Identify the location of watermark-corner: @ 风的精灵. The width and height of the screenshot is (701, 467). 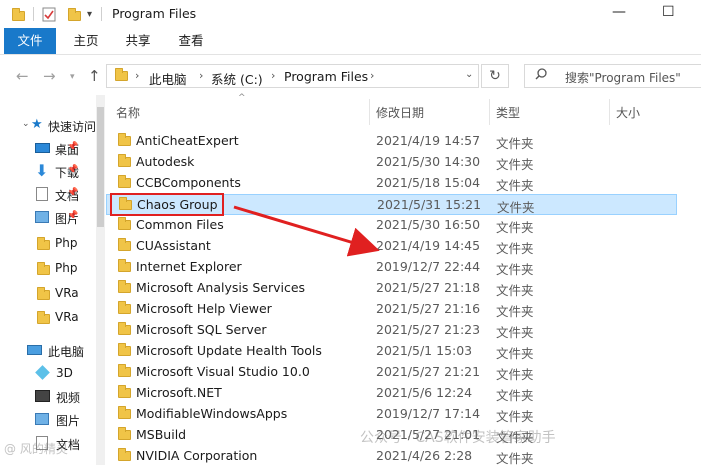
(36, 449).